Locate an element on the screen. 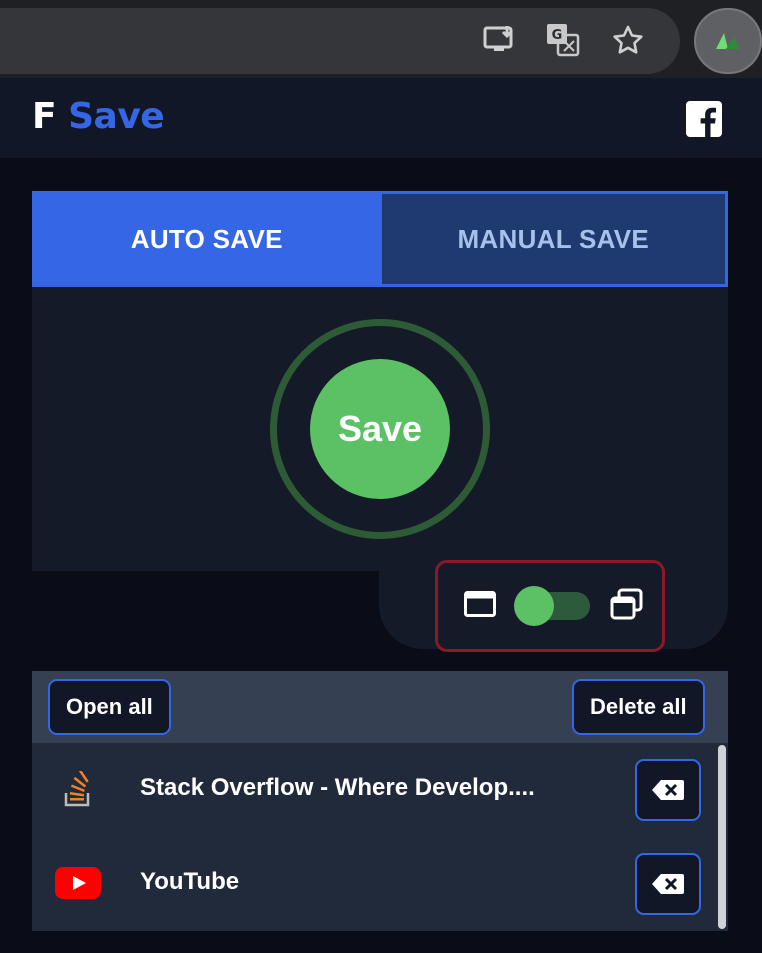  facebook-icon is located at coordinates (704, 119).